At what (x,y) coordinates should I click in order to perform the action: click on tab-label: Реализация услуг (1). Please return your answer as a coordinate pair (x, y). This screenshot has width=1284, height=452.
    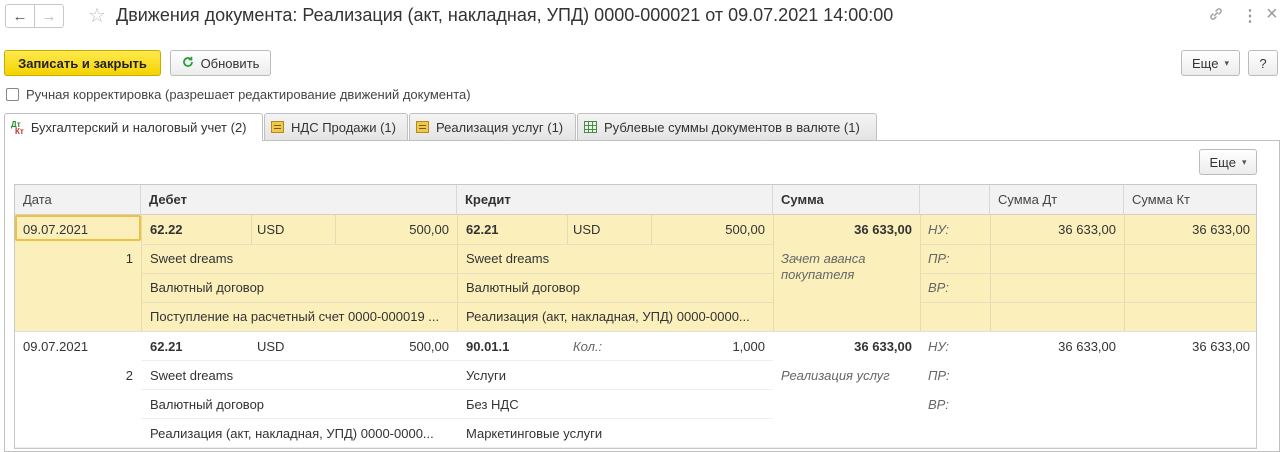
    Looking at the image, I should click on (500, 127).